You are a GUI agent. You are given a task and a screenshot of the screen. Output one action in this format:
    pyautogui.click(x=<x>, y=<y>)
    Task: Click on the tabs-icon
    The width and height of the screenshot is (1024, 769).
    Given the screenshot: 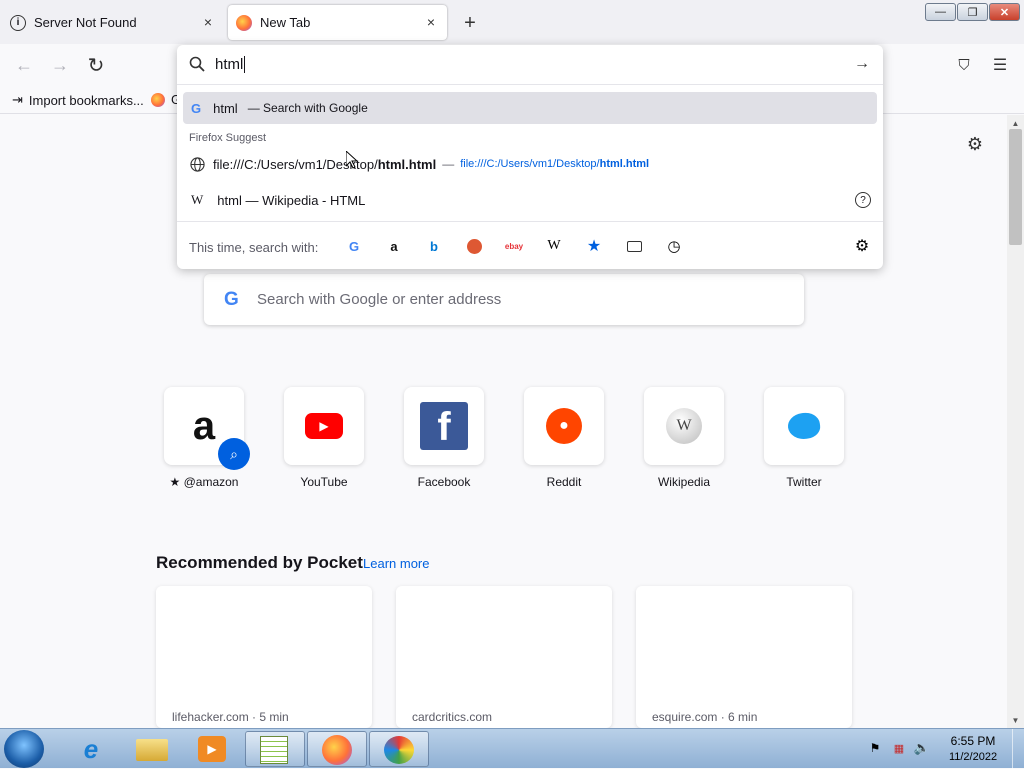 What is the action you would take?
    pyautogui.click(x=634, y=246)
    